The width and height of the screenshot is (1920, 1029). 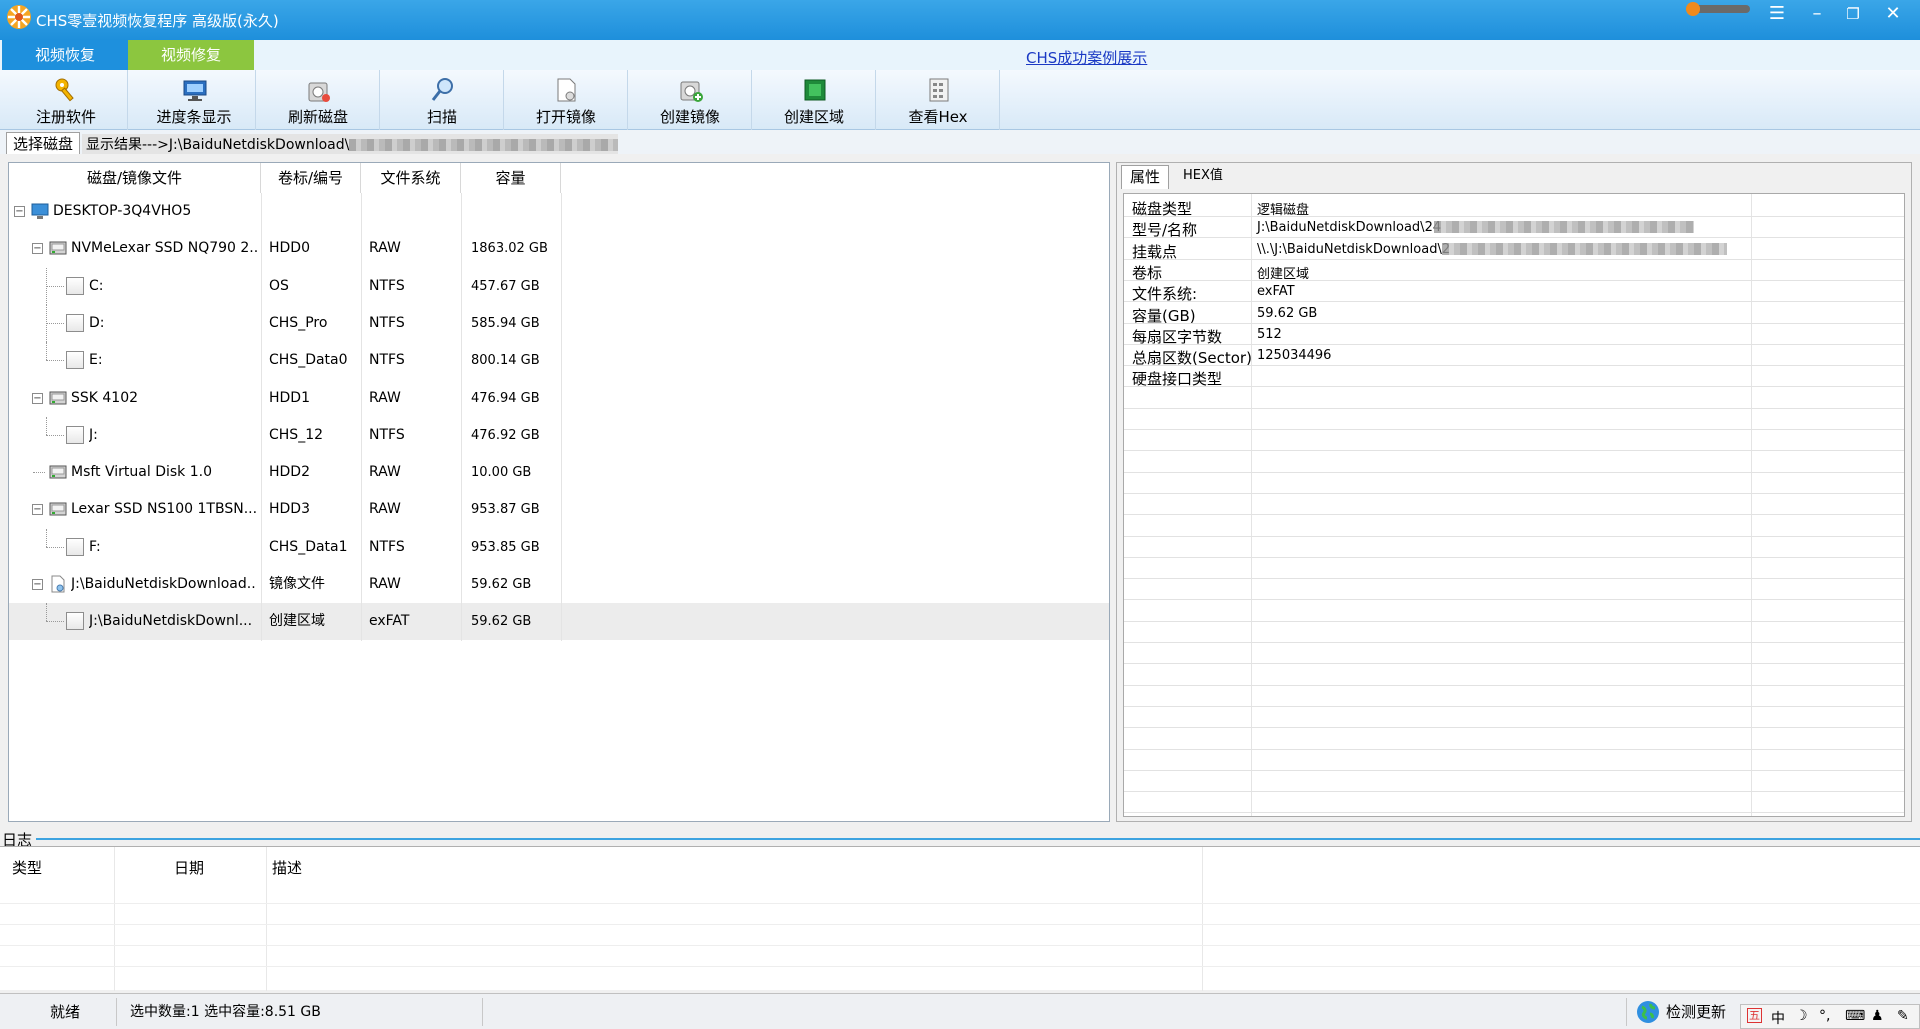 I want to click on log-column-type: 类型, so click(x=27, y=867).